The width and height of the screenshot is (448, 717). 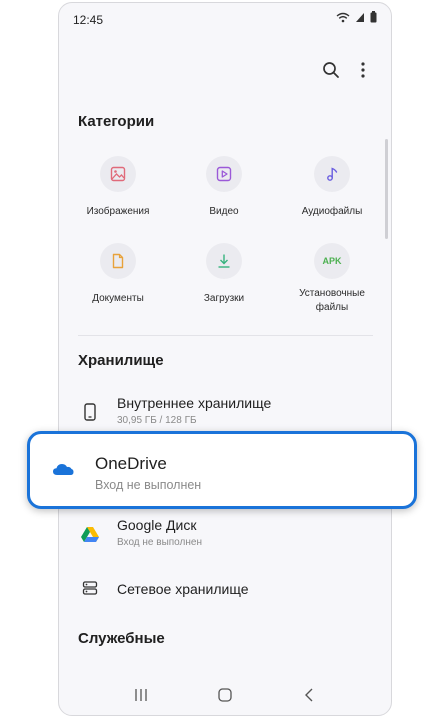 What do you see at coordinates (88, 20) in the screenshot?
I see `status-time: 12:45` at bounding box center [88, 20].